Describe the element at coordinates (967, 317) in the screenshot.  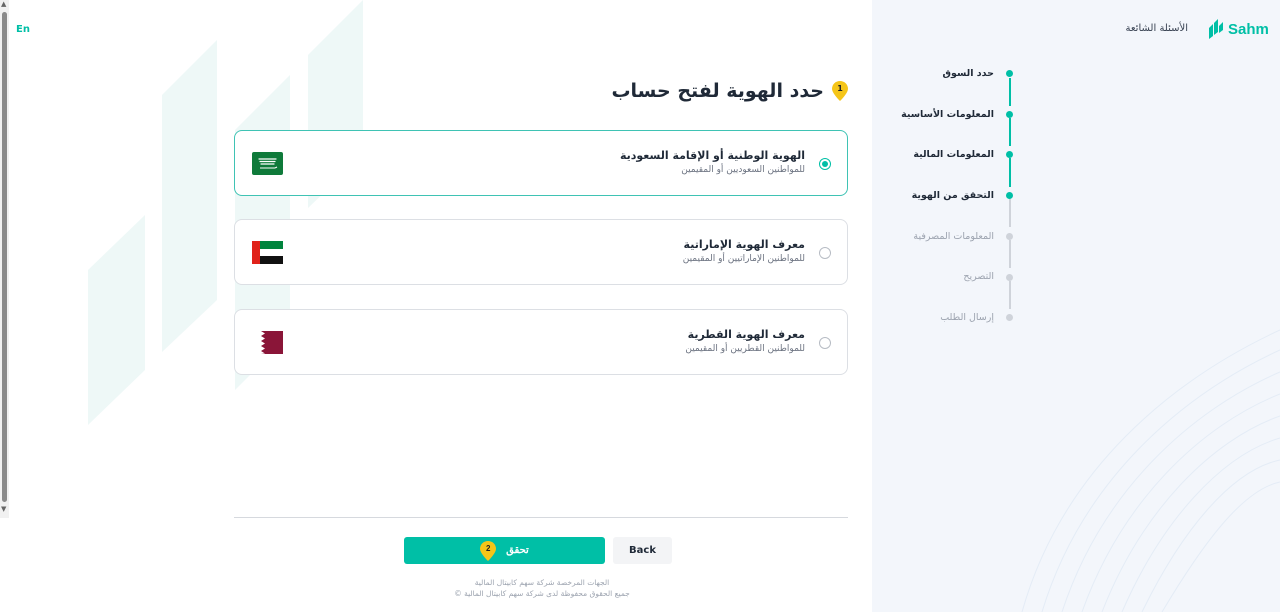
I see `step-label: إرسال الطلب` at that location.